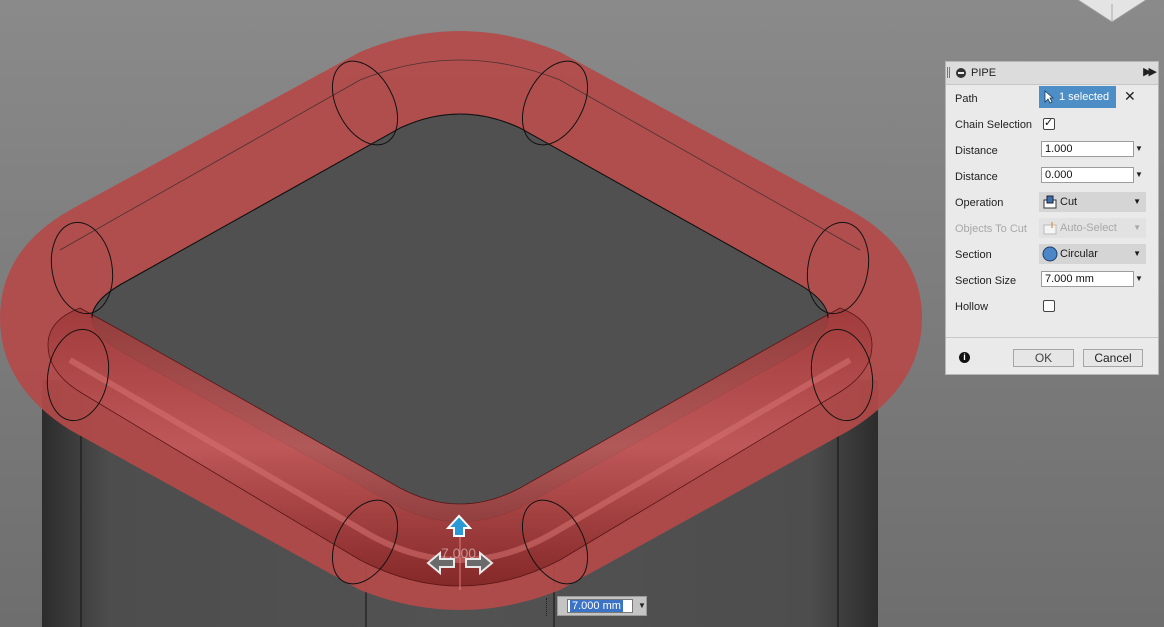 The height and width of the screenshot is (627, 1164). Describe the element at coordinates (979, 203) in the screenshot. I see `operation-label: Operation` at that location.